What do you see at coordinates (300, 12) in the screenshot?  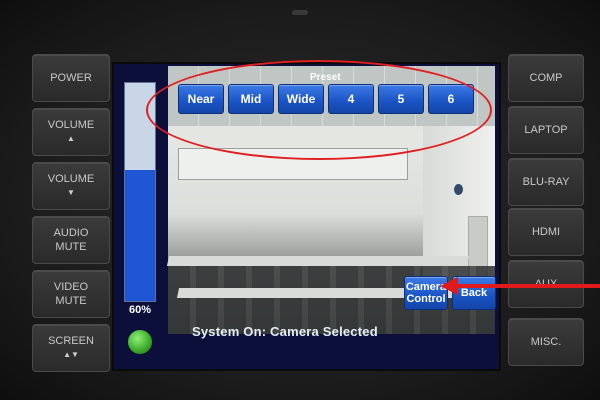 I see `camera-lens` at bounding box center [300, 12].